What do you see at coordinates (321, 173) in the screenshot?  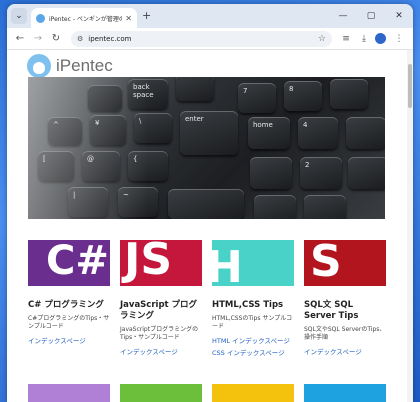 I see `key: 2` at bounding box center [321, 173].